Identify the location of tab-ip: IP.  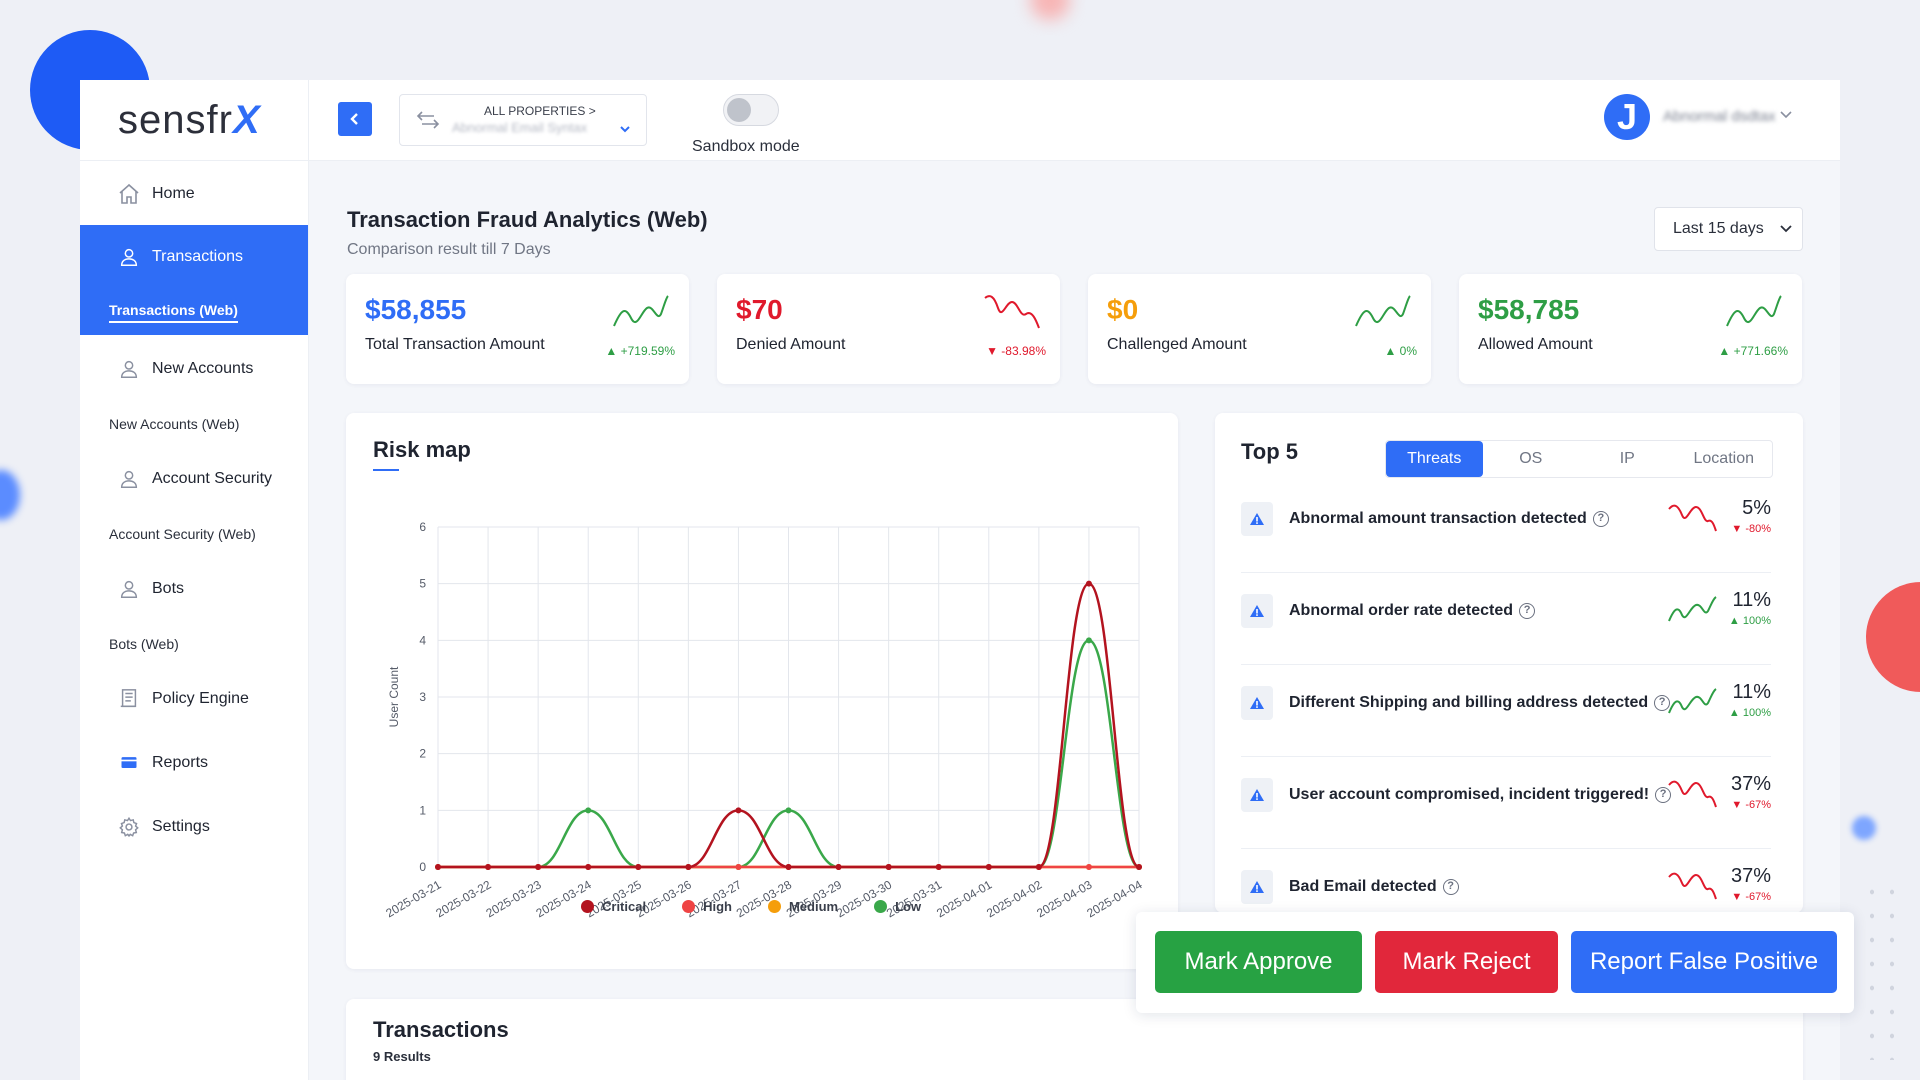
(1627, 459).